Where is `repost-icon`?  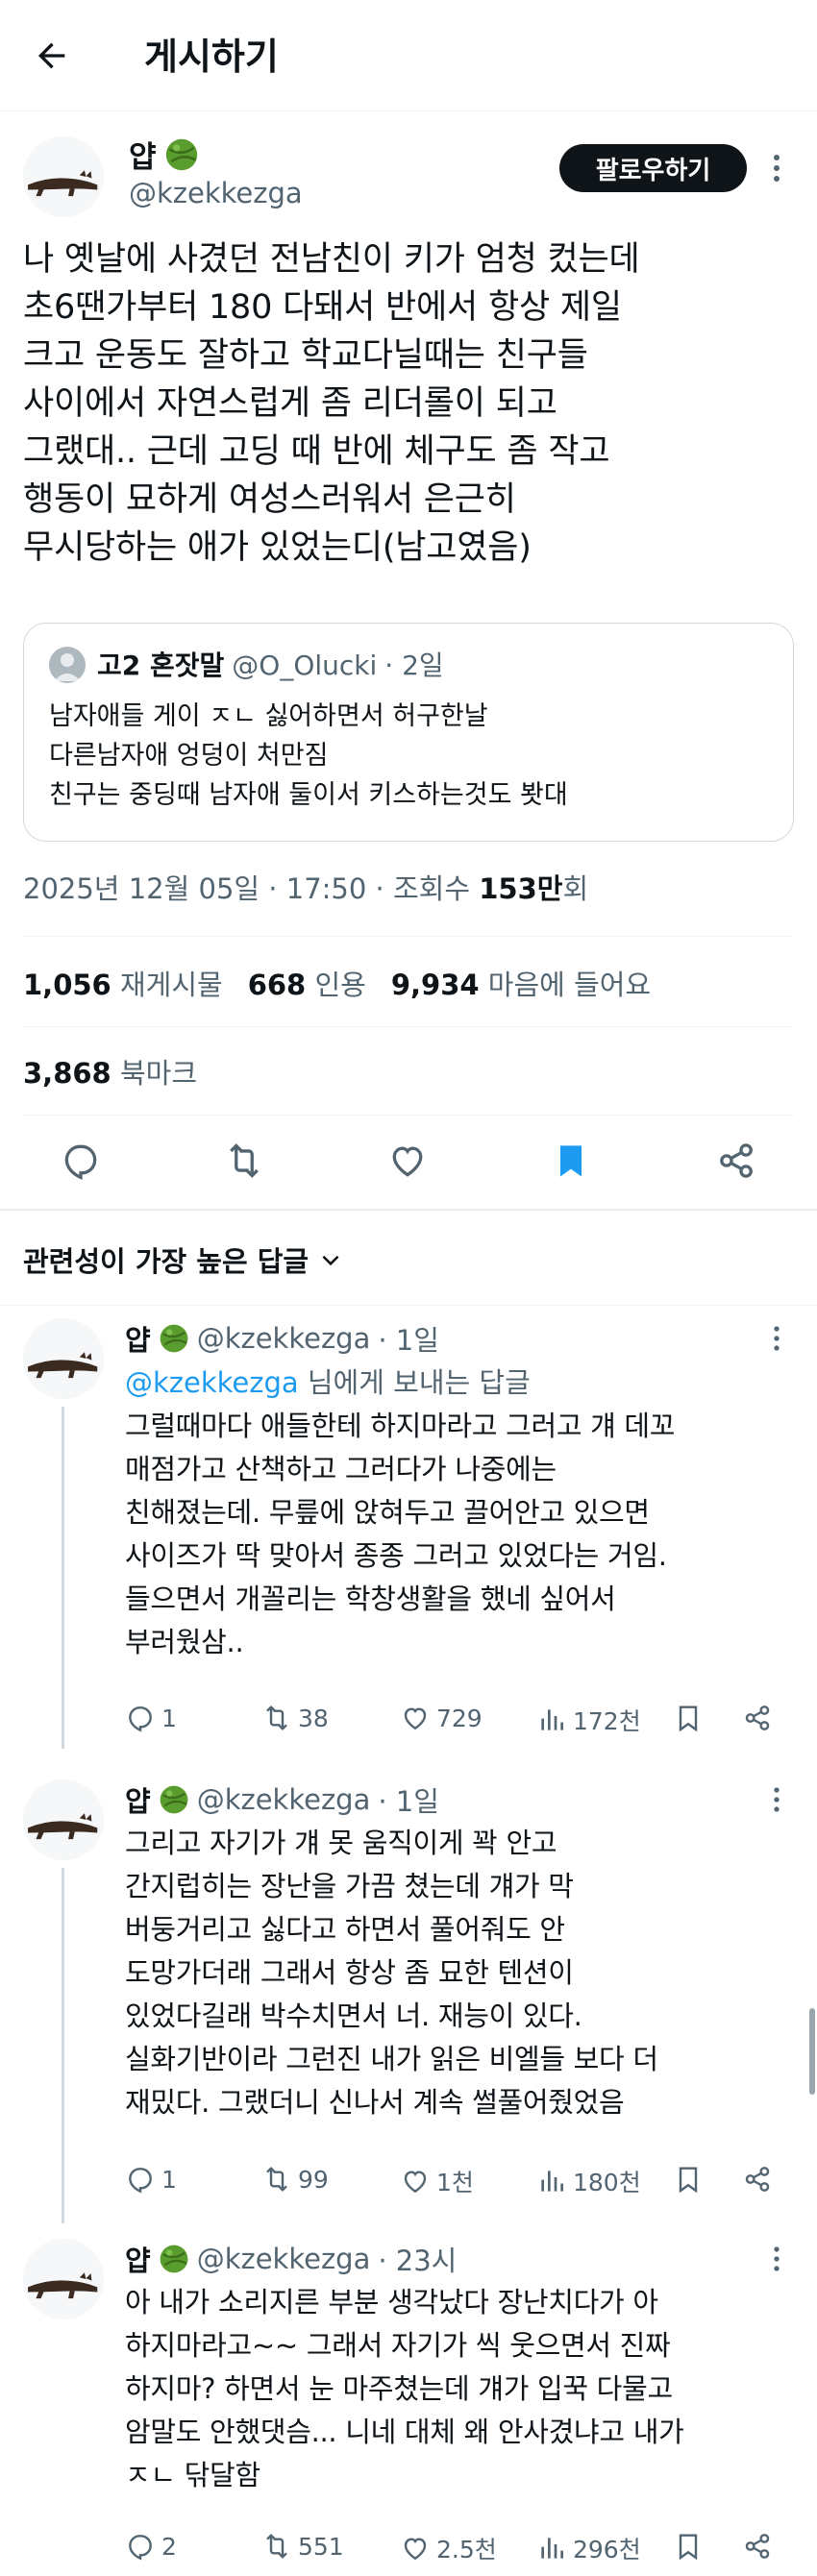 repost-icon is located at coordinates (244, 1161).